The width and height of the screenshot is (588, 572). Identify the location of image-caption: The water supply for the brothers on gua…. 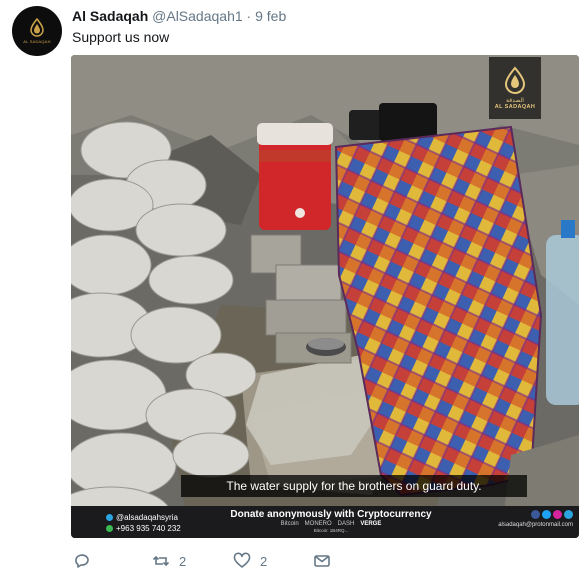
(354, 486).